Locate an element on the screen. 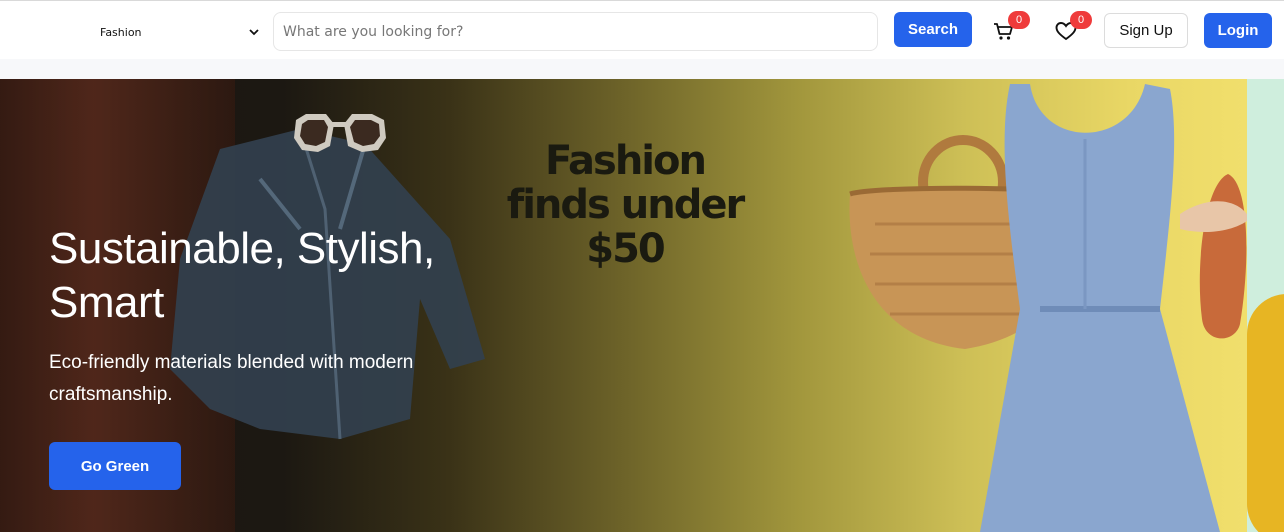 The width and height of the screenshot is (1284, 532). header-spacer is located at coordinates (642, 69).